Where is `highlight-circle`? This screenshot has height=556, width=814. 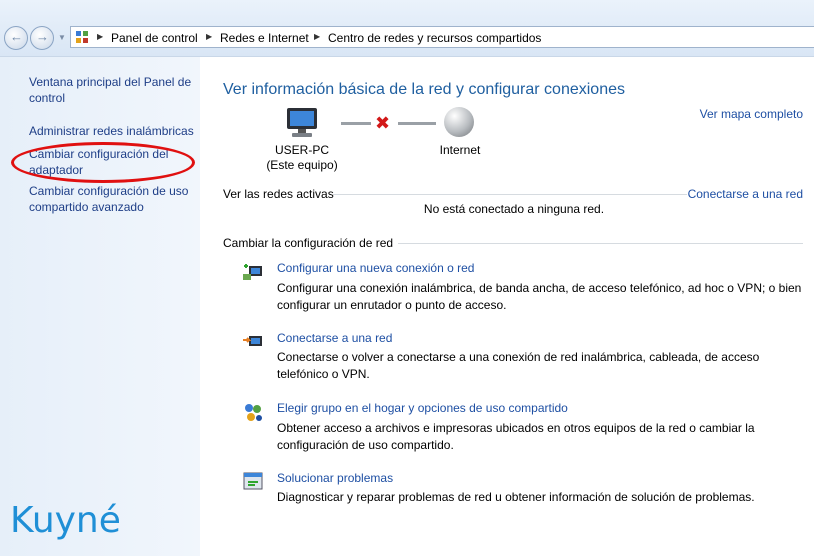
highlight-circle is located at coordinates (103, 162).